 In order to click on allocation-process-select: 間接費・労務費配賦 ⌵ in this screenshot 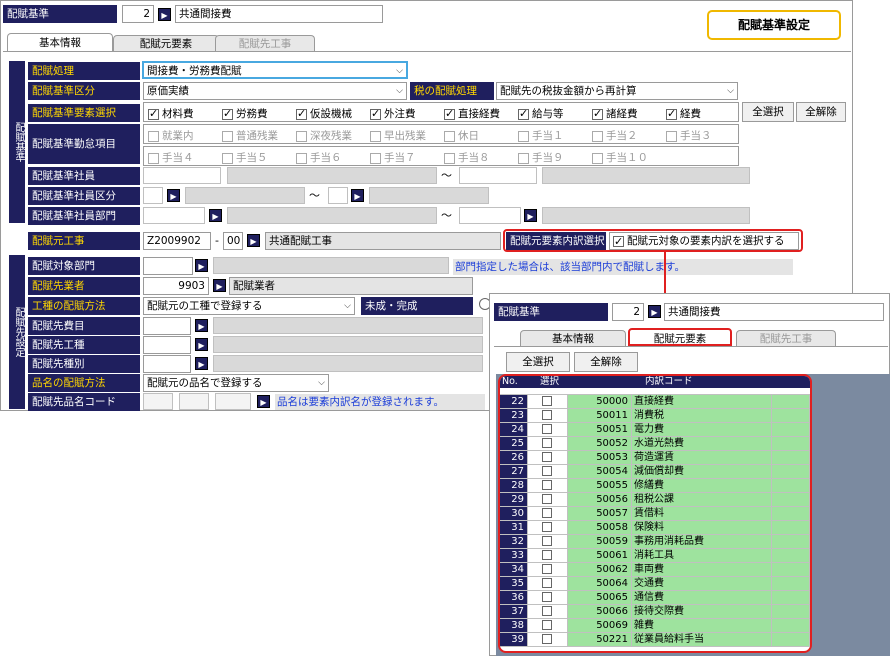, I will do `click(275, 70)`.